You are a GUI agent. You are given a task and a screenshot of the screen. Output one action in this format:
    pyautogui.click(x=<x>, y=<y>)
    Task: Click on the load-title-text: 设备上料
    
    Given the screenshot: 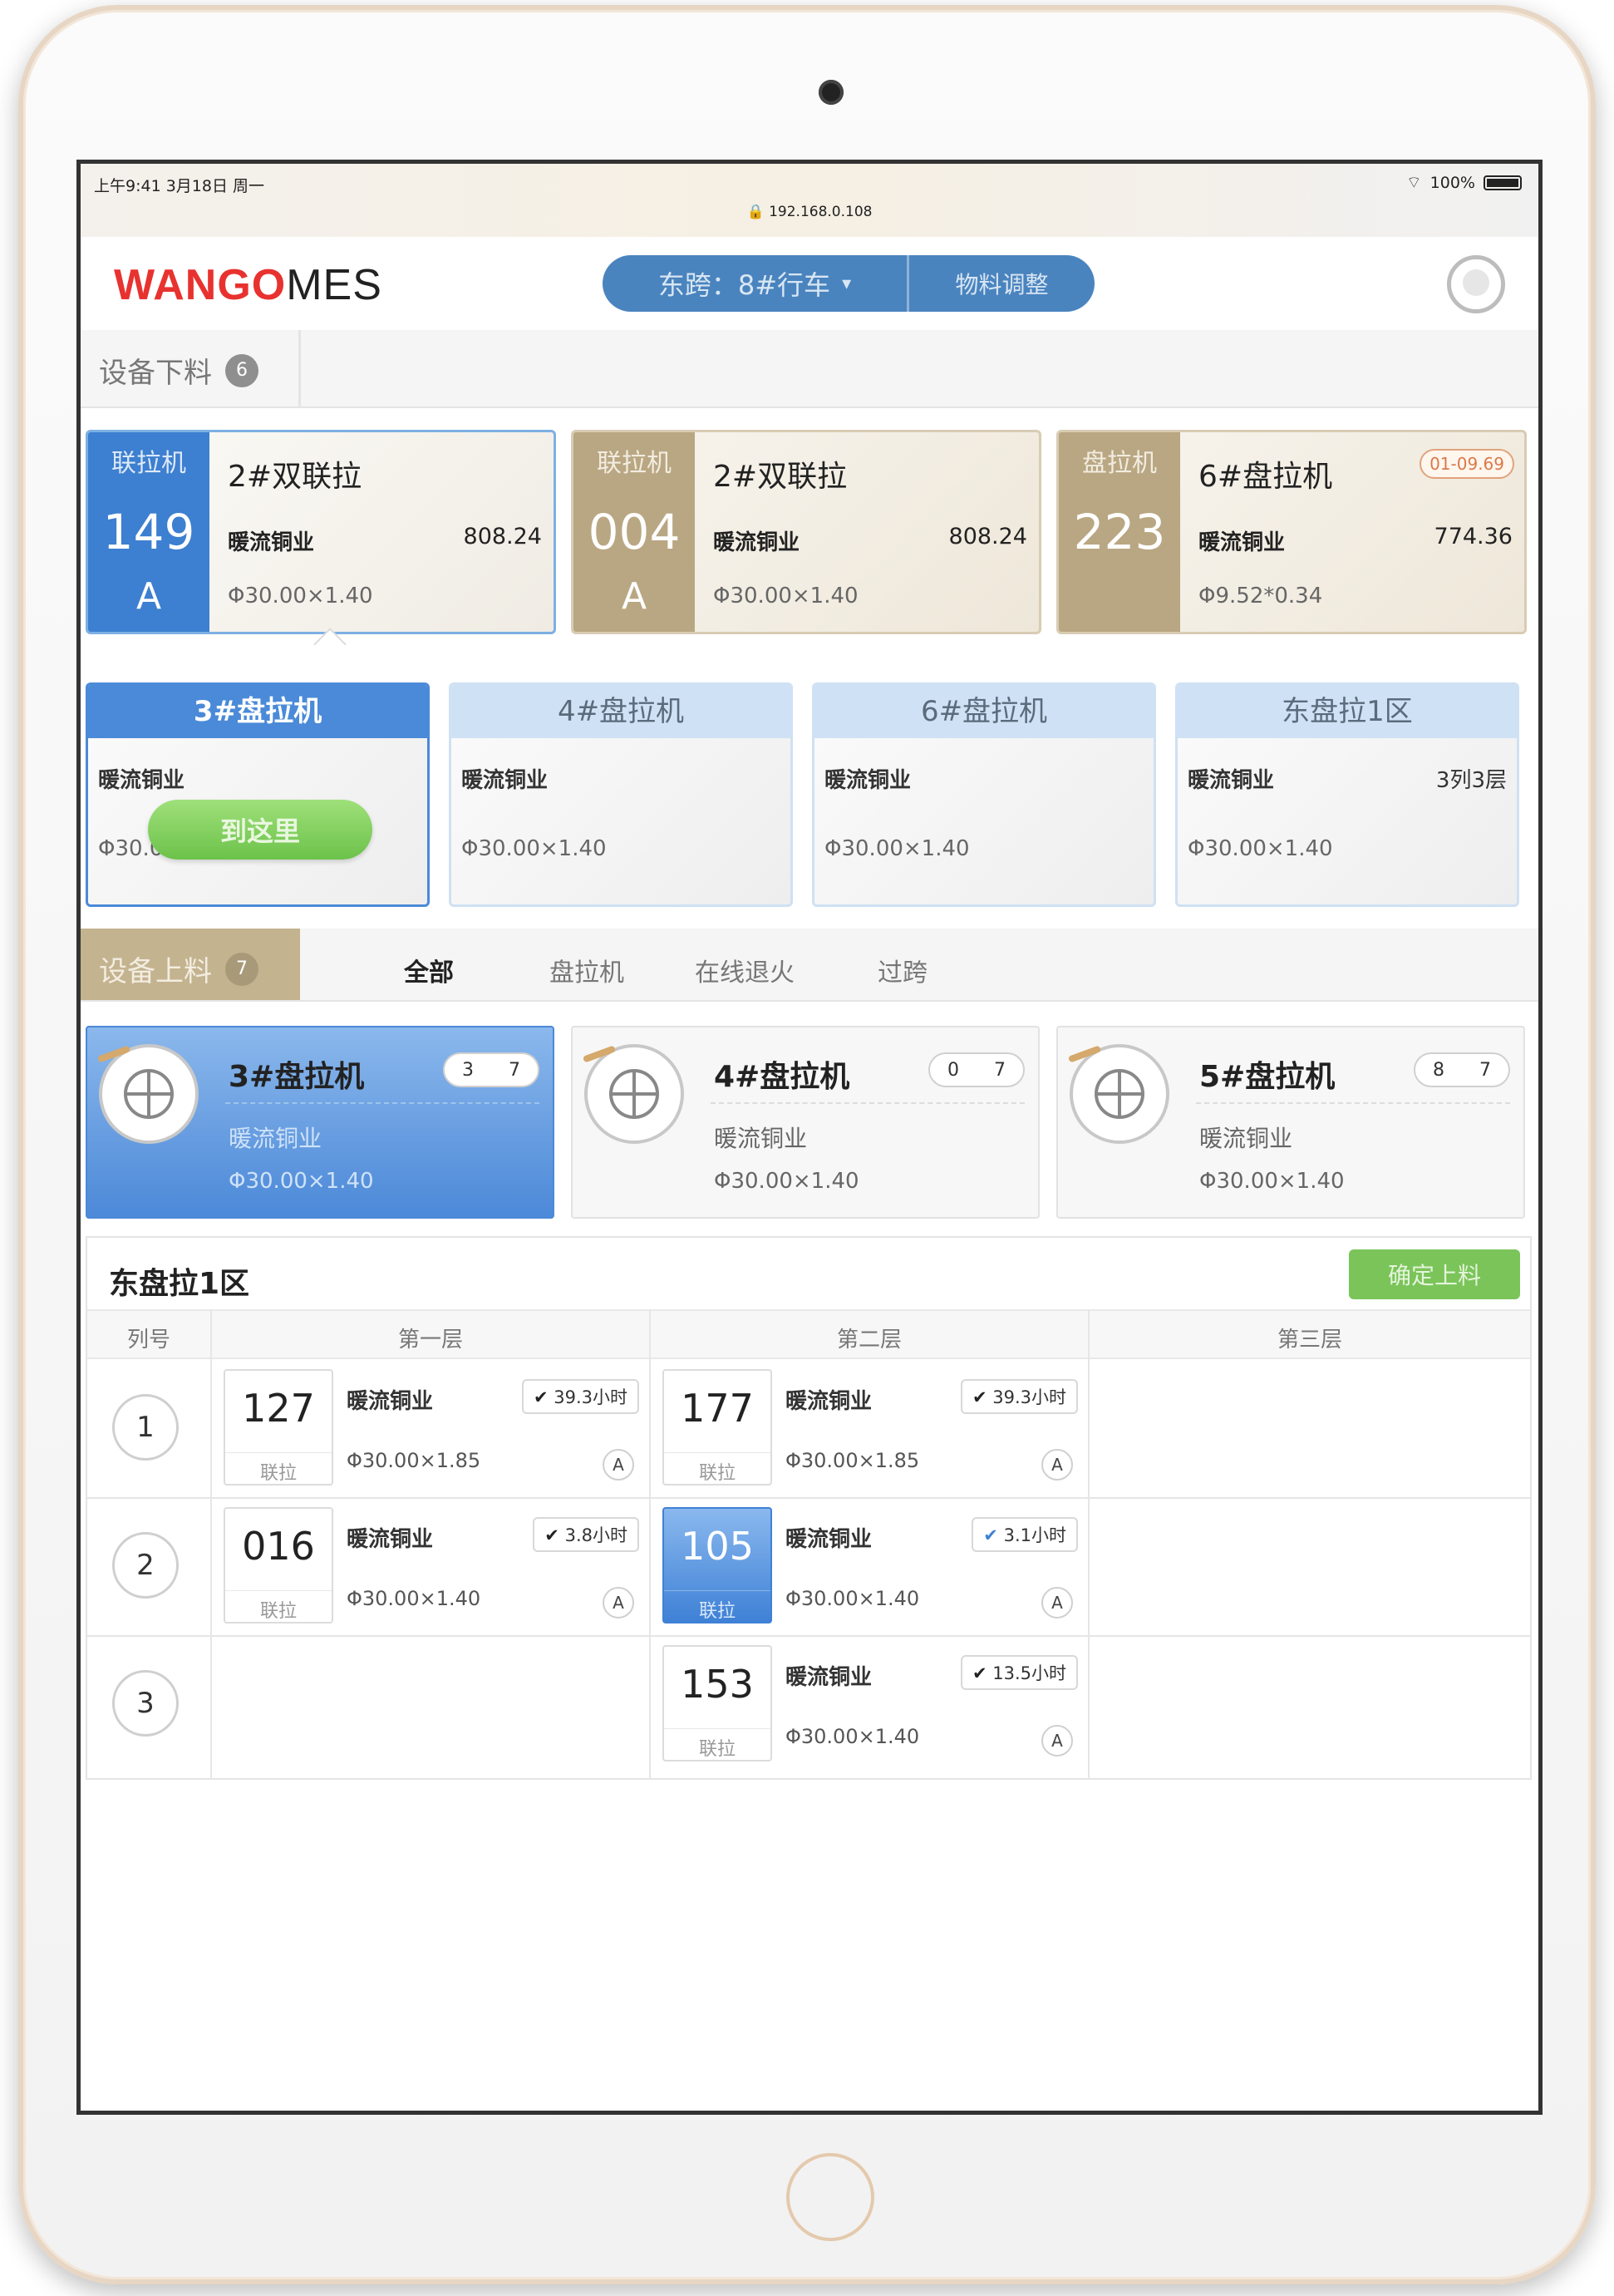 What is the action you would take?
    pyautogui.click(x=155, y=971)
    